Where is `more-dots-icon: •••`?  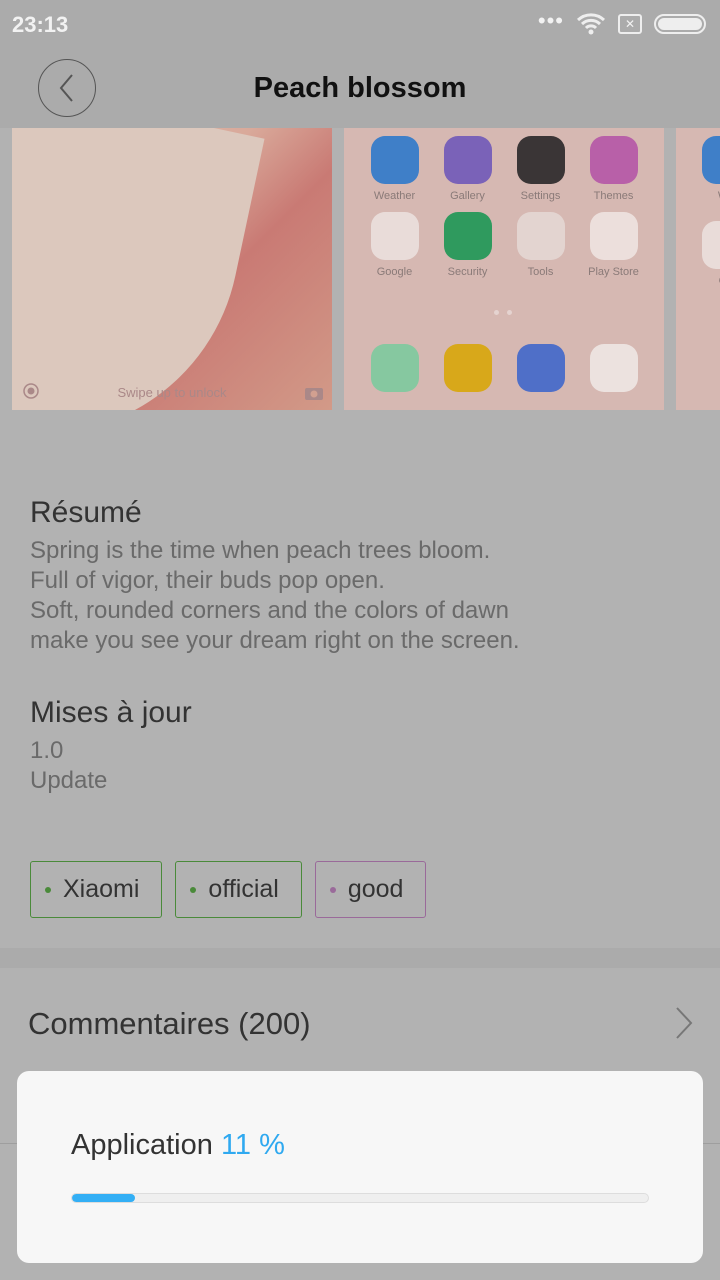 more-dots-icon: ••• is located at coordinates (550, 20).